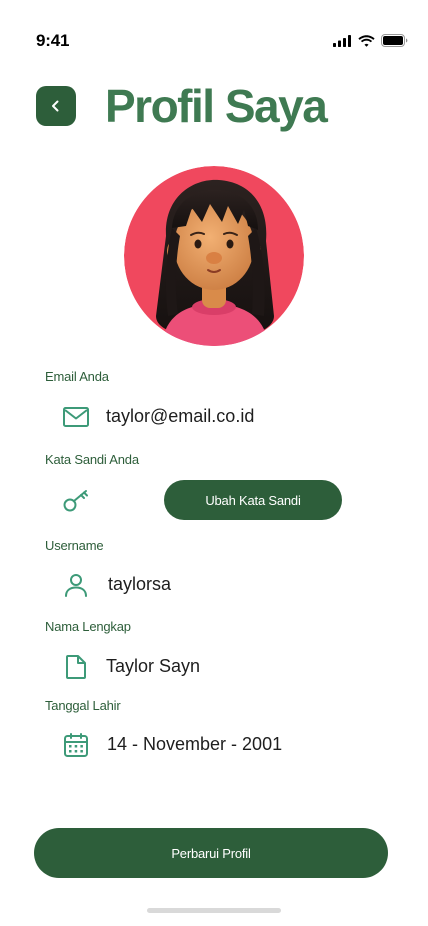 This screenshot has height=926, width=428. What do you see at coordinates (214, 910) in the screenshot?
I see `home-indicator` at bounding box center [214, 910].